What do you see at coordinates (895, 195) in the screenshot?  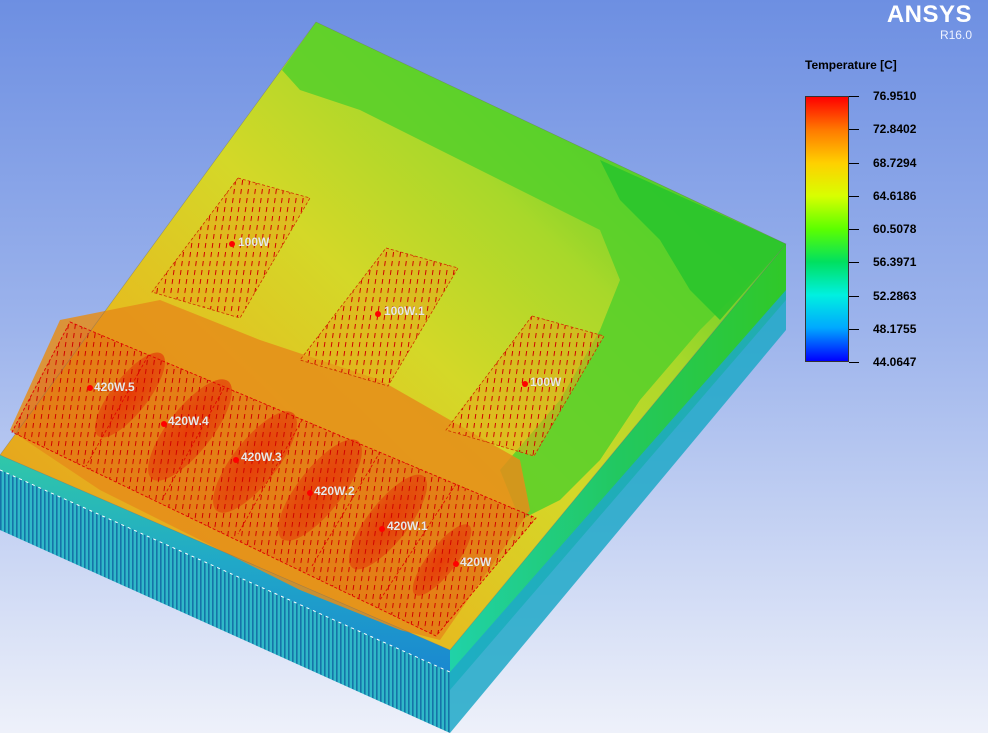 I see `legend-value-label: 64.6186` at bounding box center [895, 195].